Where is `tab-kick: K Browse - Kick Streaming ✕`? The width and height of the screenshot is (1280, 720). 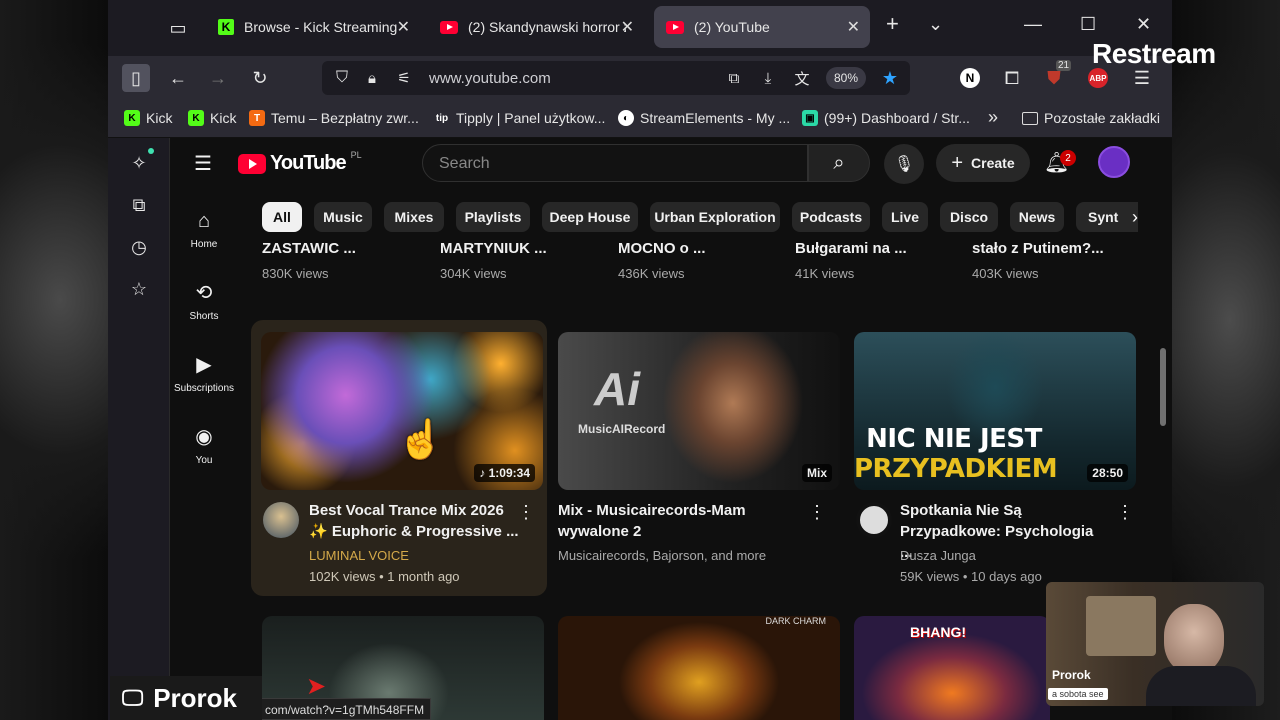 tab-kick: K Browse - Kick Streaming ✕ is located at coordinates (313, 27).